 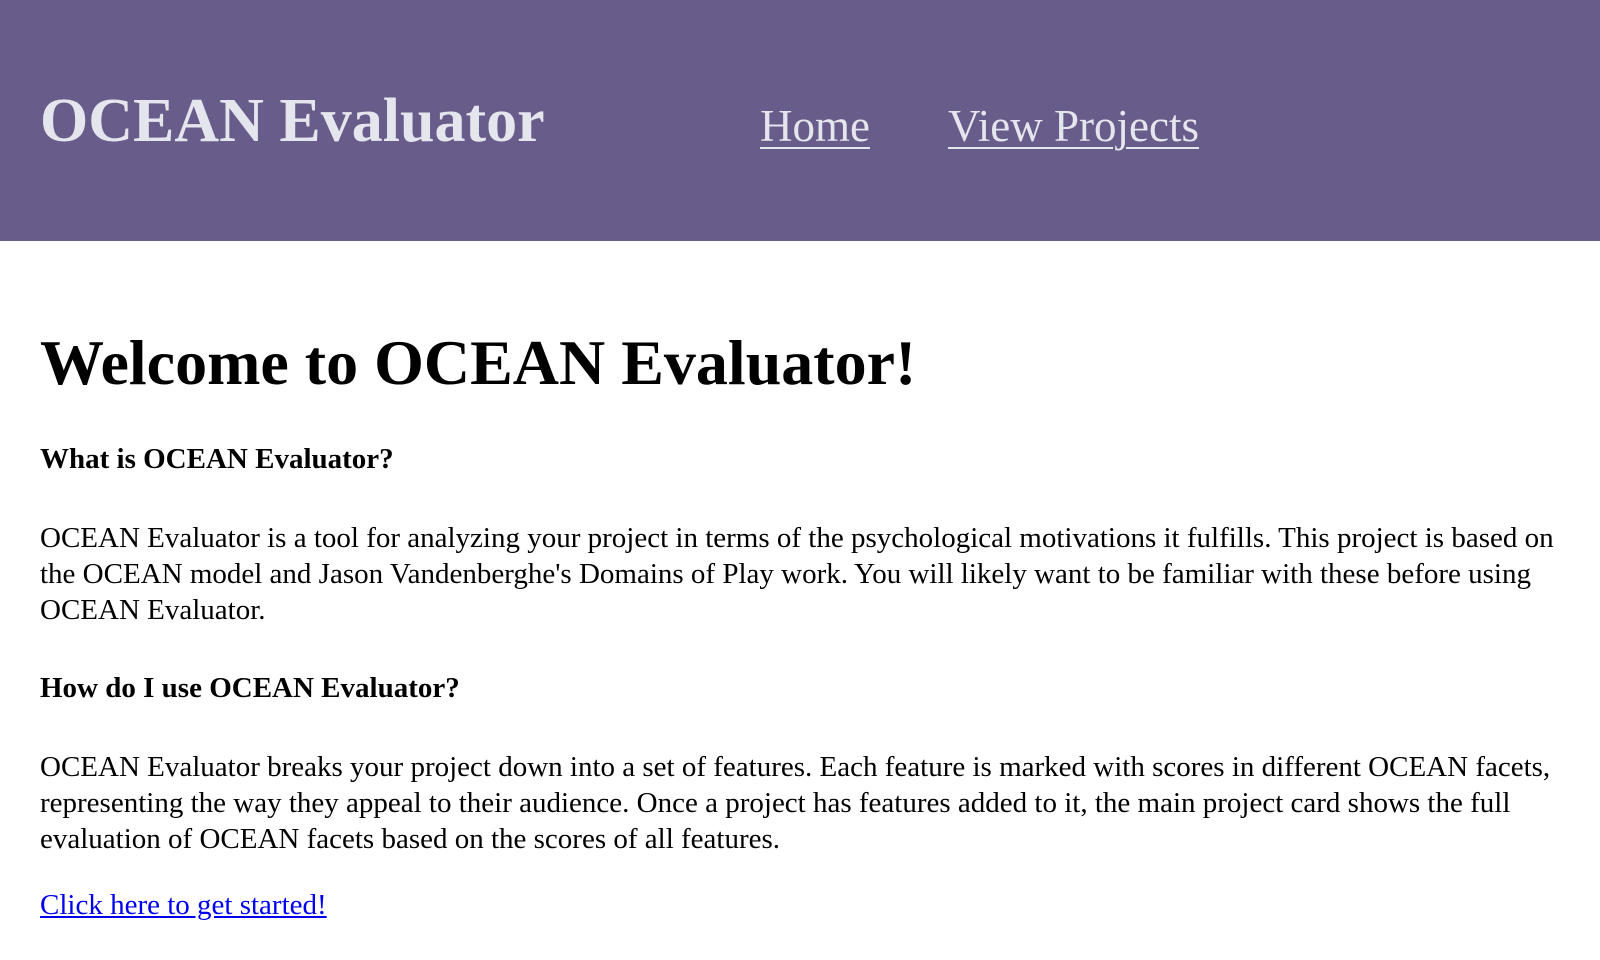 I want to click on get-started-link: Click here to get started!, so click(x=183, y=905).